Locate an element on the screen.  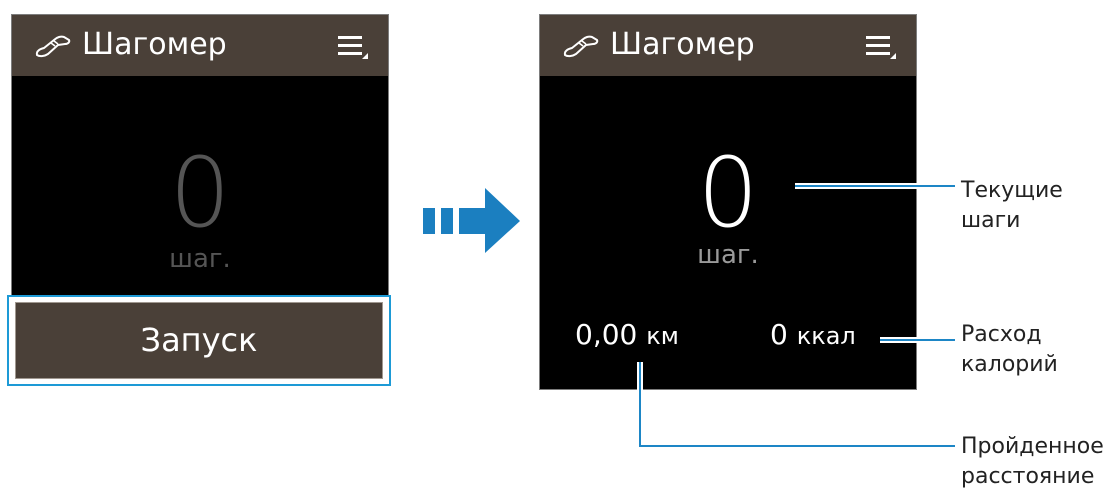
calories-stat: 0 ккал is located at coordinates (813, 335).